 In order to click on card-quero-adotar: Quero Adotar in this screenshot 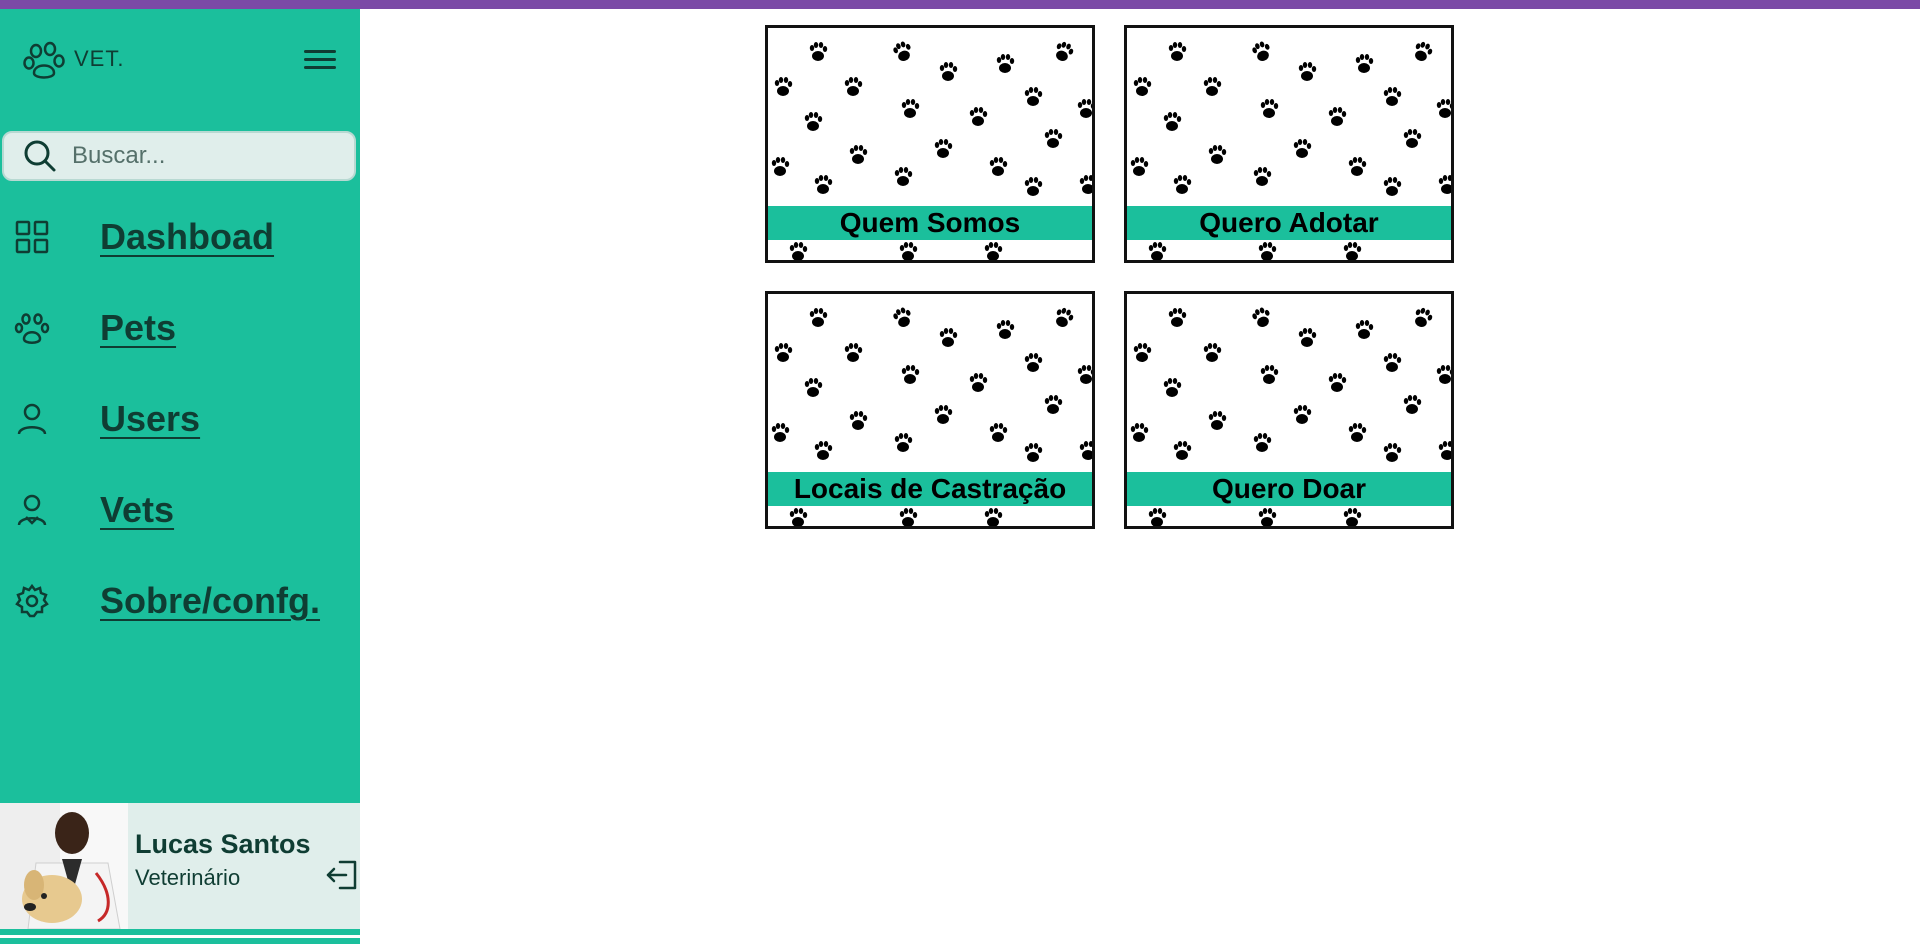, I will do `click(1289, 144)`.